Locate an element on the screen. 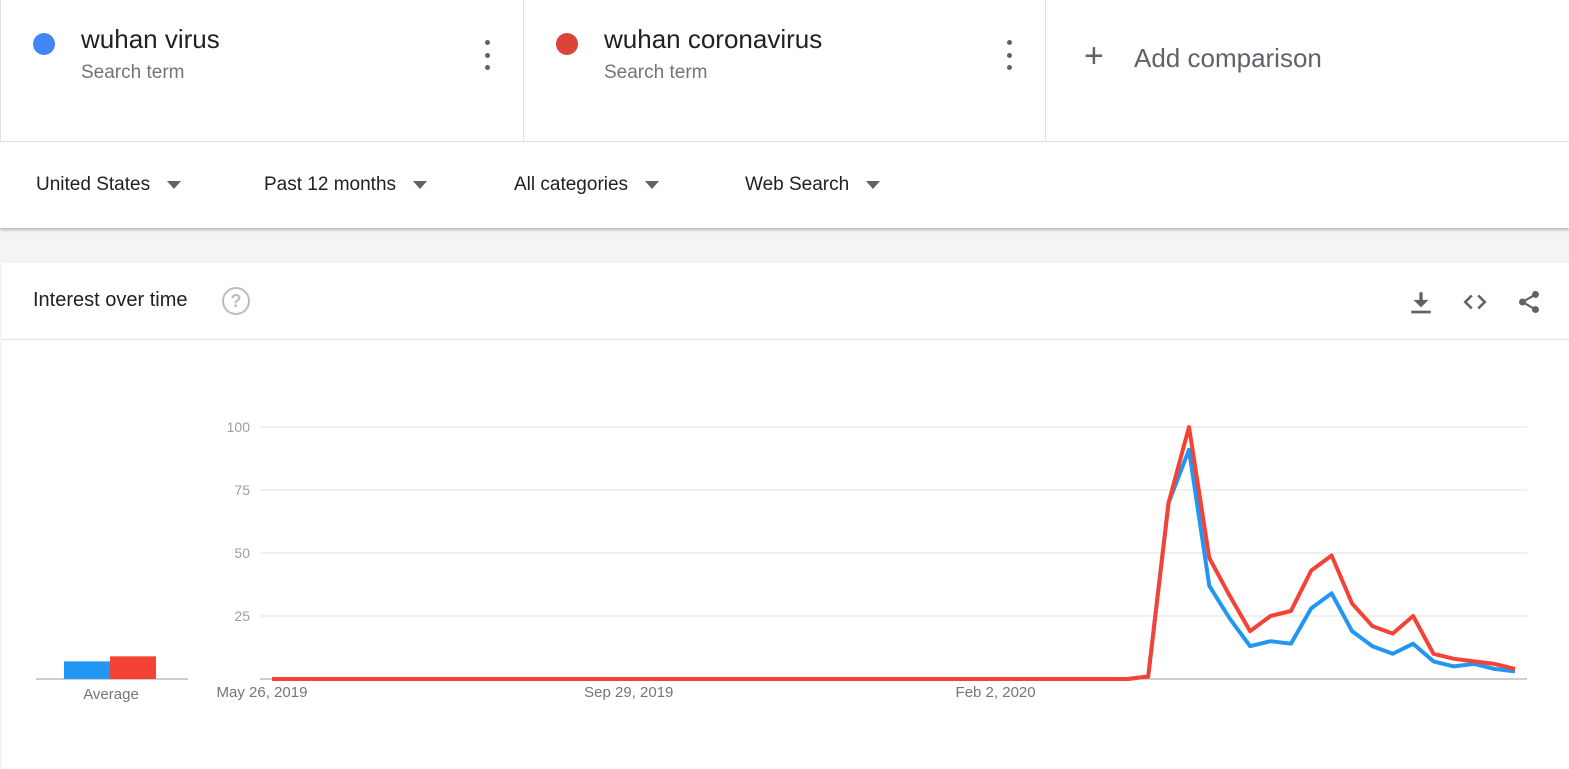 The height and width of the screenshot is (769, 1569). x-tick-label: Feb 2, 2020 is located at coordinates (996, 692).